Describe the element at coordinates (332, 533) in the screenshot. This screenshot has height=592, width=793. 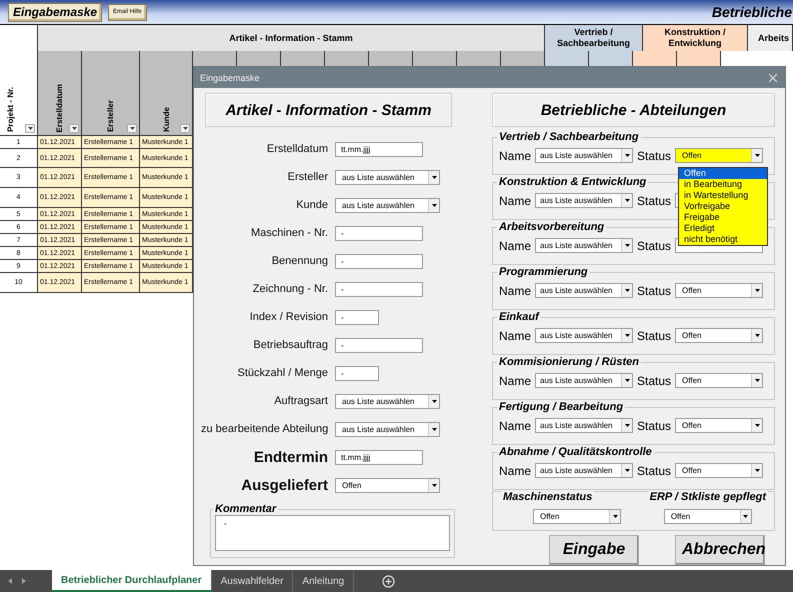
I see `comment-field: -` at that location.